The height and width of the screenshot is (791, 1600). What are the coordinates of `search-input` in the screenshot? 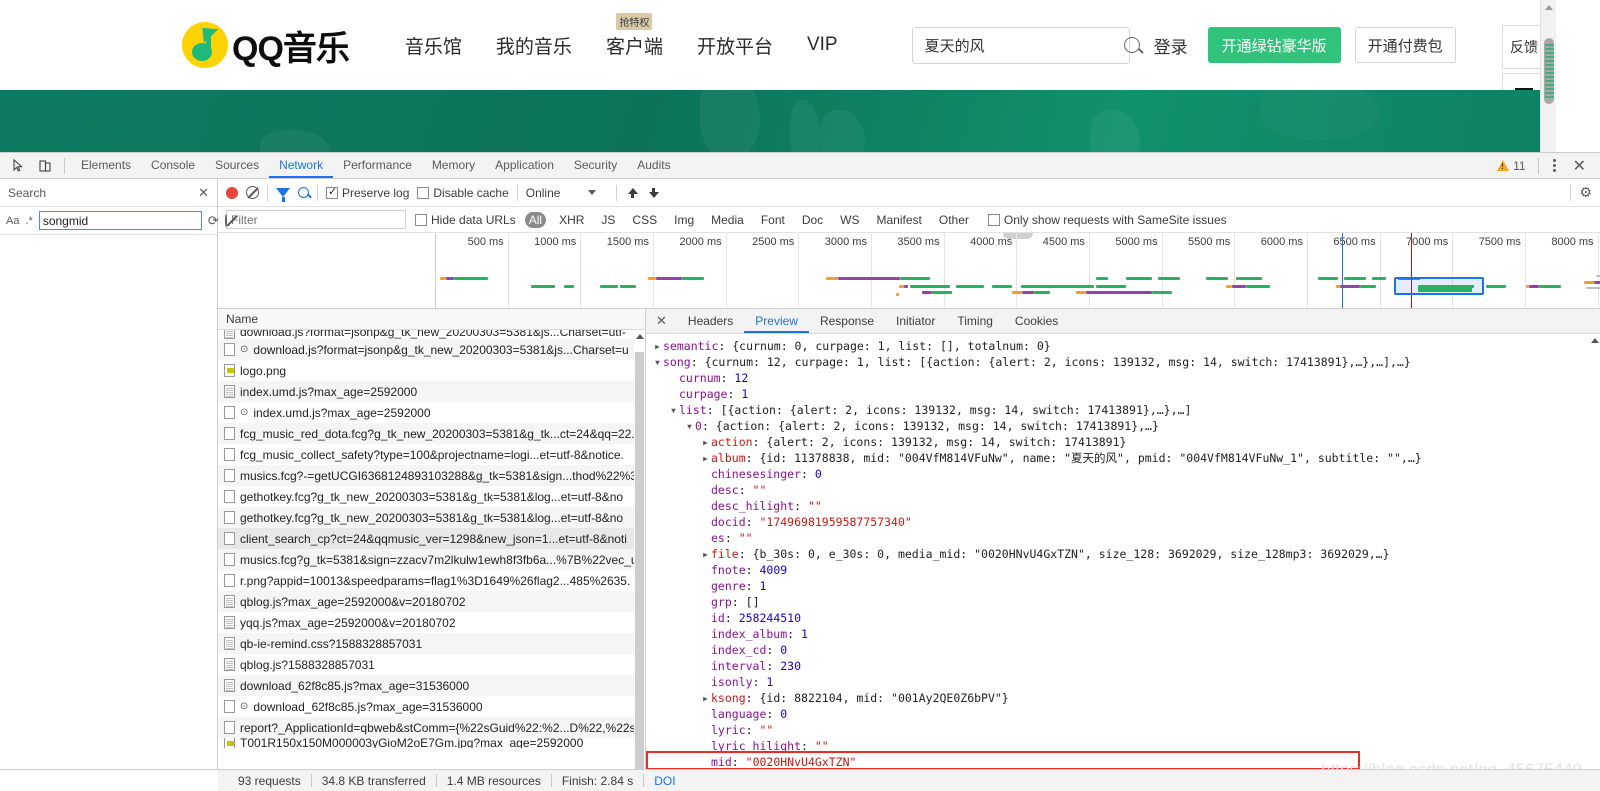 It's located at (1024, 45).